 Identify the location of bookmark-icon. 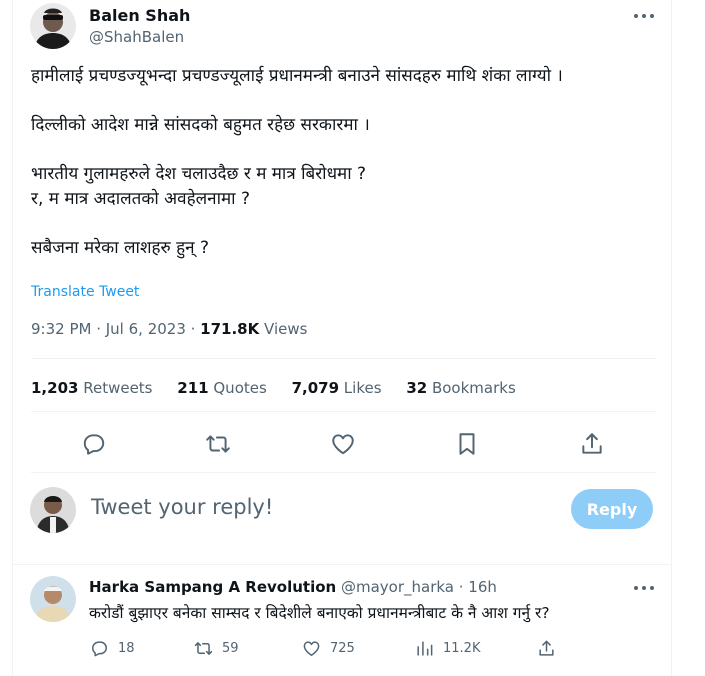
(467, 444).